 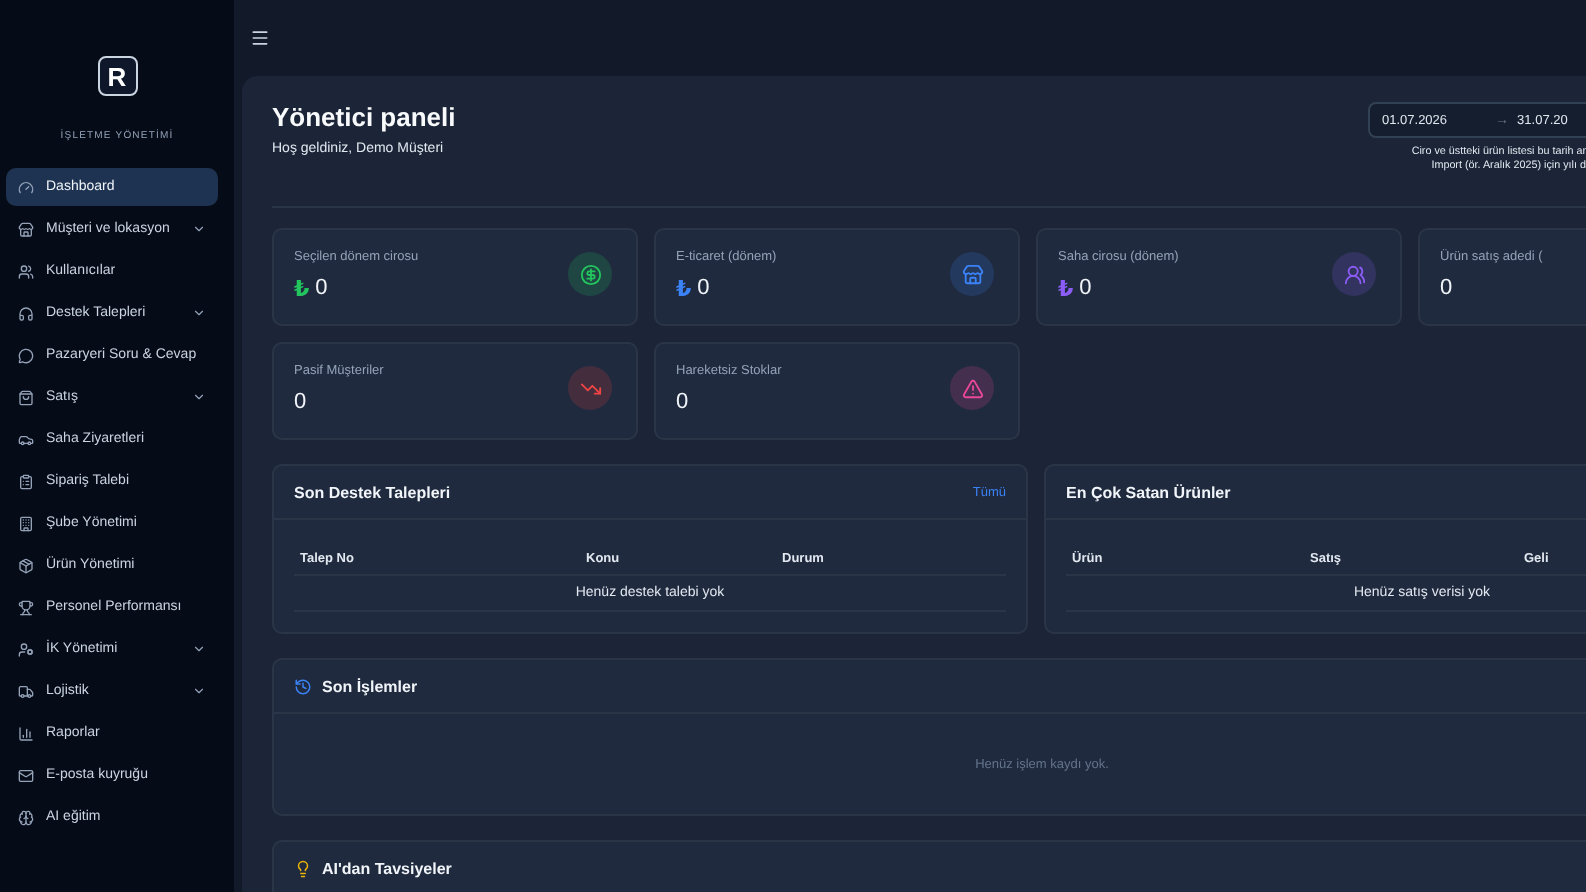 I want to click on chat-icon, so click(x=26, y=355).